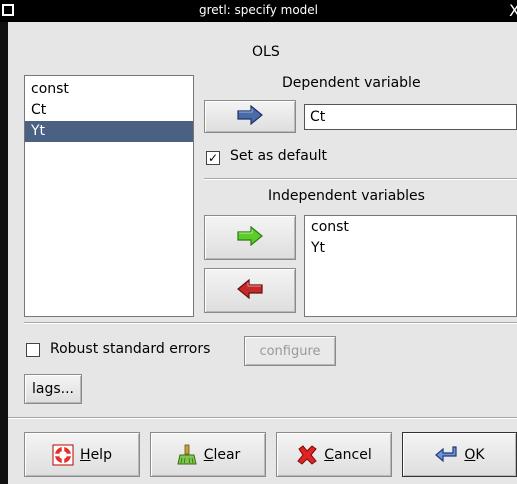  I want to click on cancel-button-label: Cancel, so click(348, 454).